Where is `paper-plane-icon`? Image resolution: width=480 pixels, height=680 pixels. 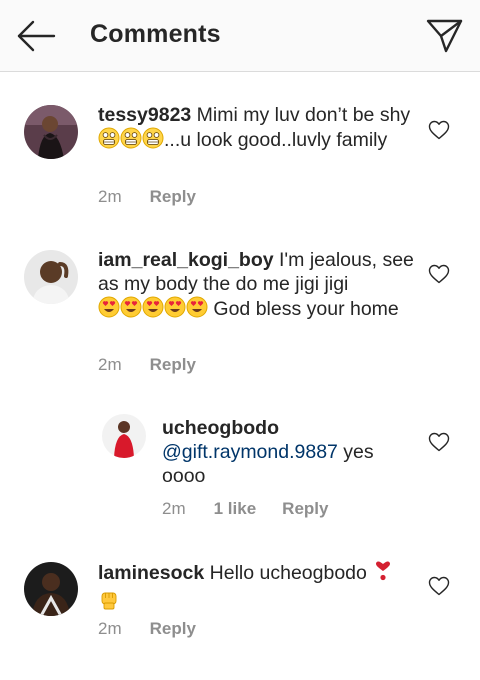
paper-plane-icon is located at coordinates (444, 36).